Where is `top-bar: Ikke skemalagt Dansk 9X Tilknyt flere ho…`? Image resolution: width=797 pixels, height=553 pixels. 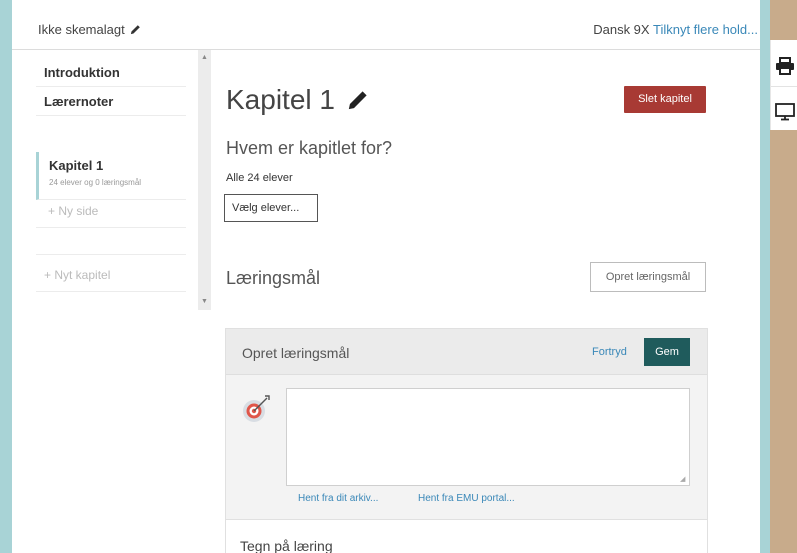 top-bar: Ikke skemalagt Dansk 9X Tilknyt flere ho… is located at coordinates (386, 25).